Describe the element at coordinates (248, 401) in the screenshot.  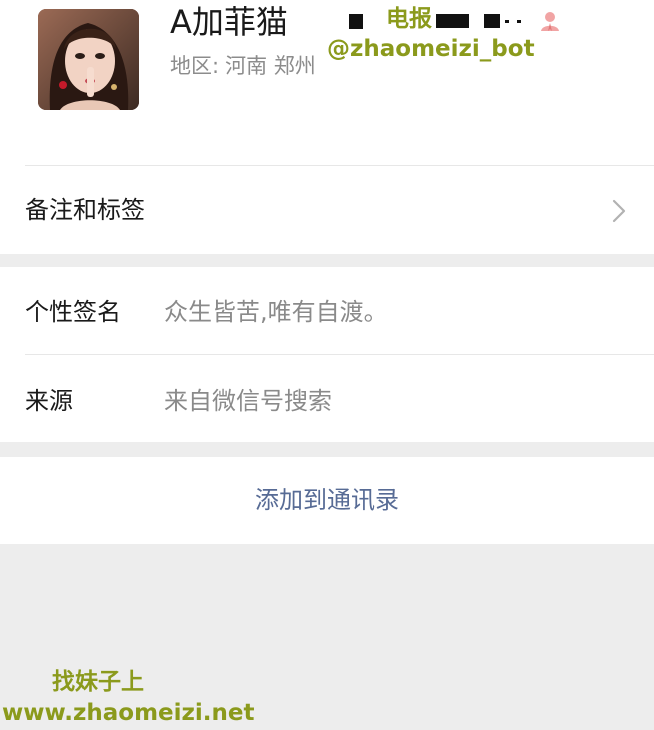
I see `source-value: 来自微信号搜索` at that location.